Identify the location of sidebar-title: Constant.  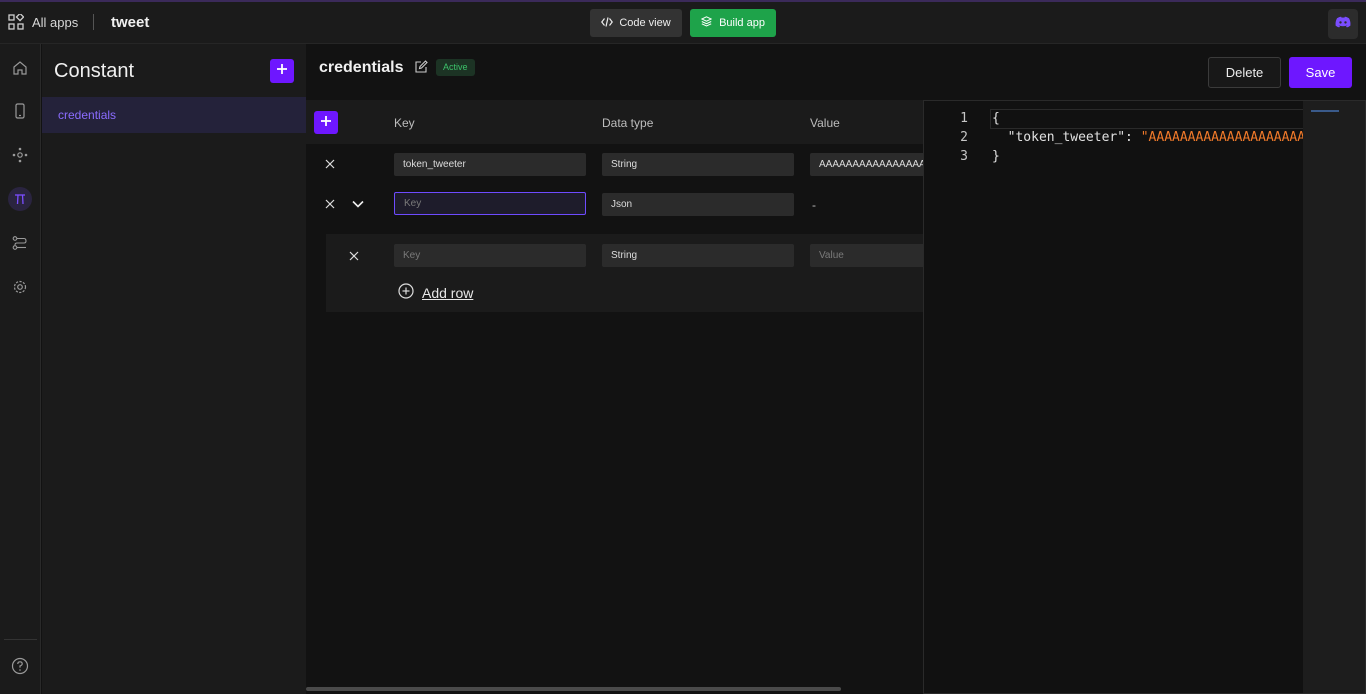
(94, 71).